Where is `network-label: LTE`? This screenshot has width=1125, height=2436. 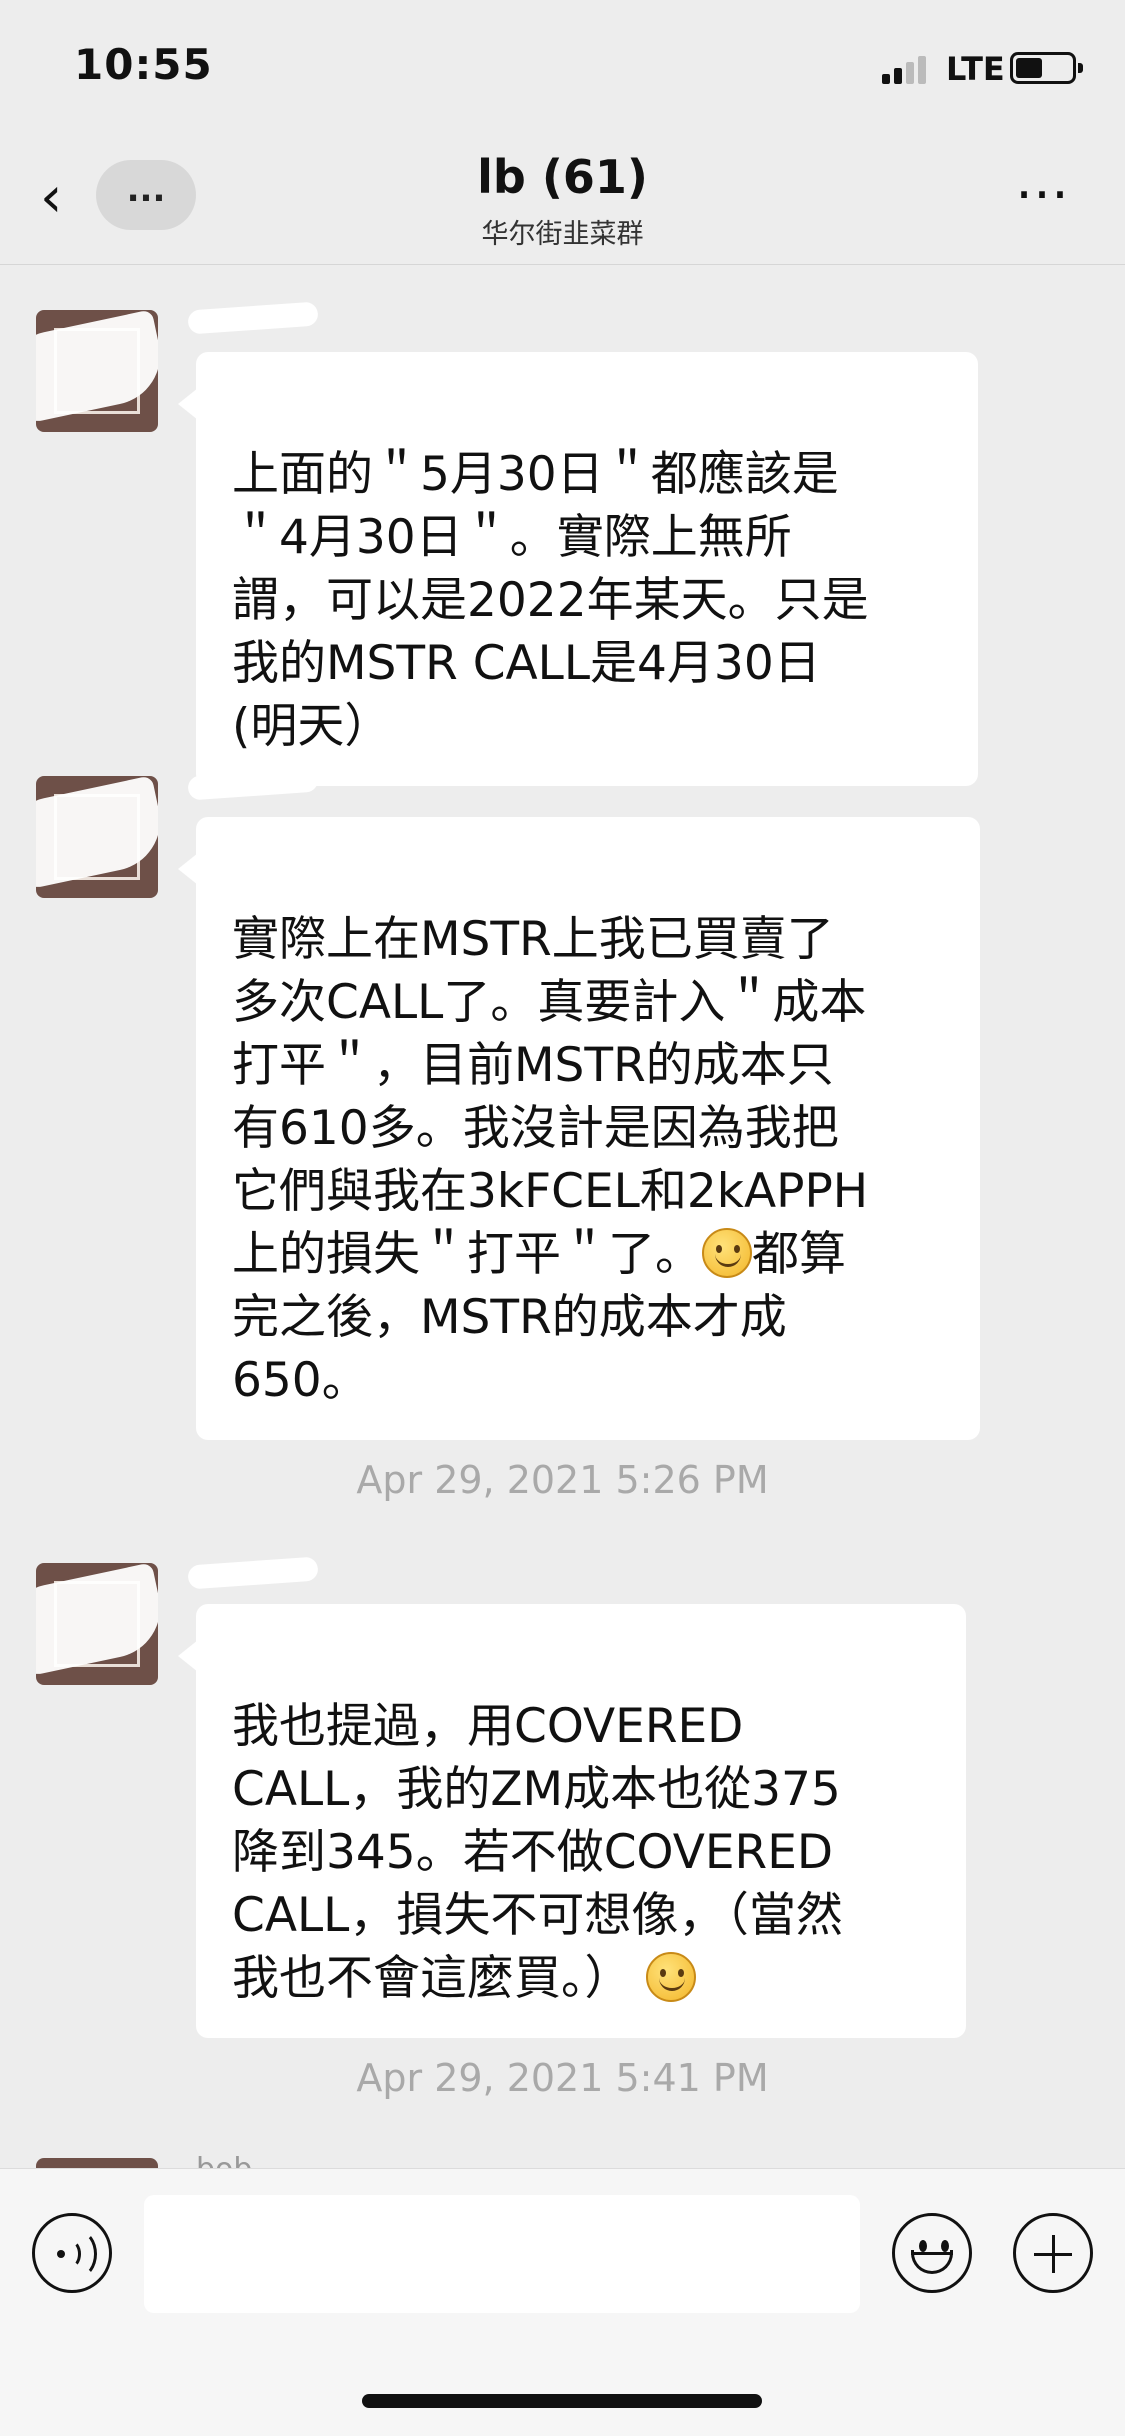
network-label: LTE is located at coordinates (975, 69).